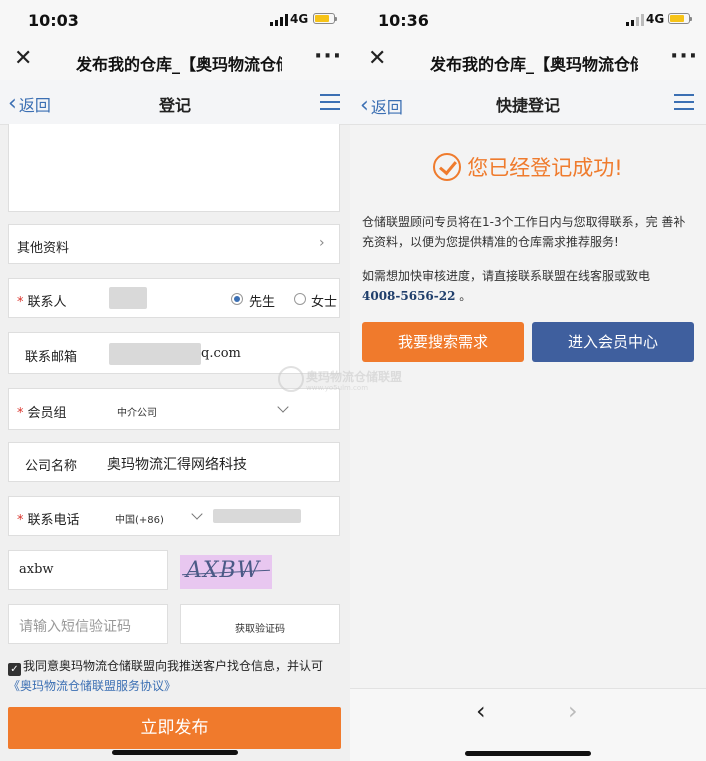 The width and height of the screenshot is (706, 761). What do you see at coordinates (443, 342) in the screenshot?
I see `search-demand-button: 我要搜索需求` at bounding box center [443, 342].